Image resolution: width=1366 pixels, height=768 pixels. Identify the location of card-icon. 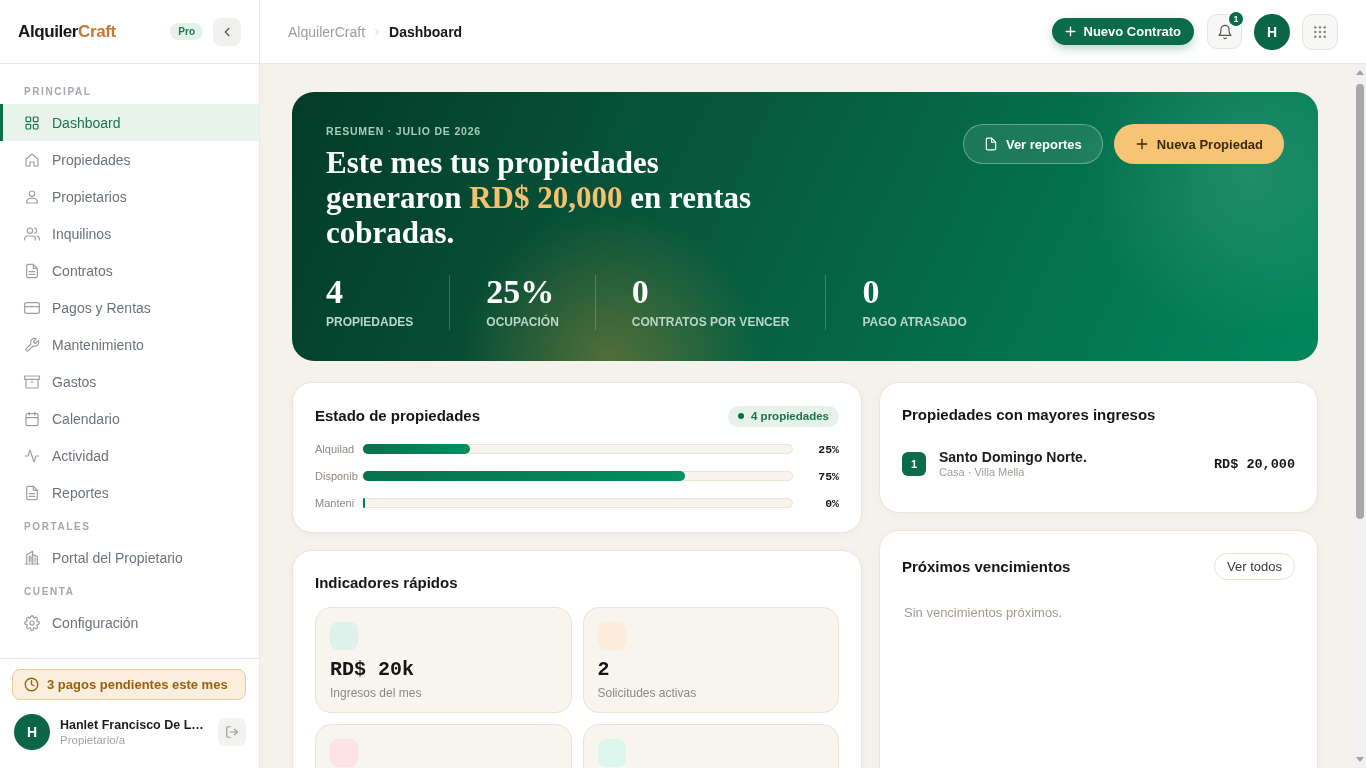
(32, 307).